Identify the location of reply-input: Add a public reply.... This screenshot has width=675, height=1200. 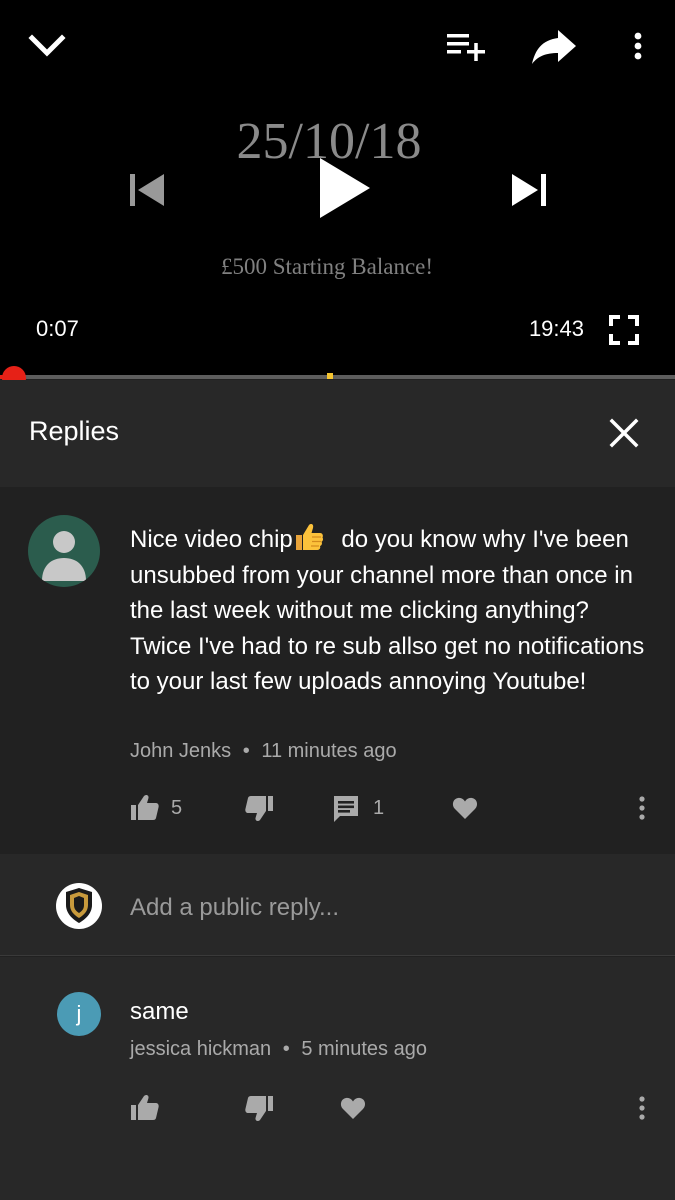
(234, 908).